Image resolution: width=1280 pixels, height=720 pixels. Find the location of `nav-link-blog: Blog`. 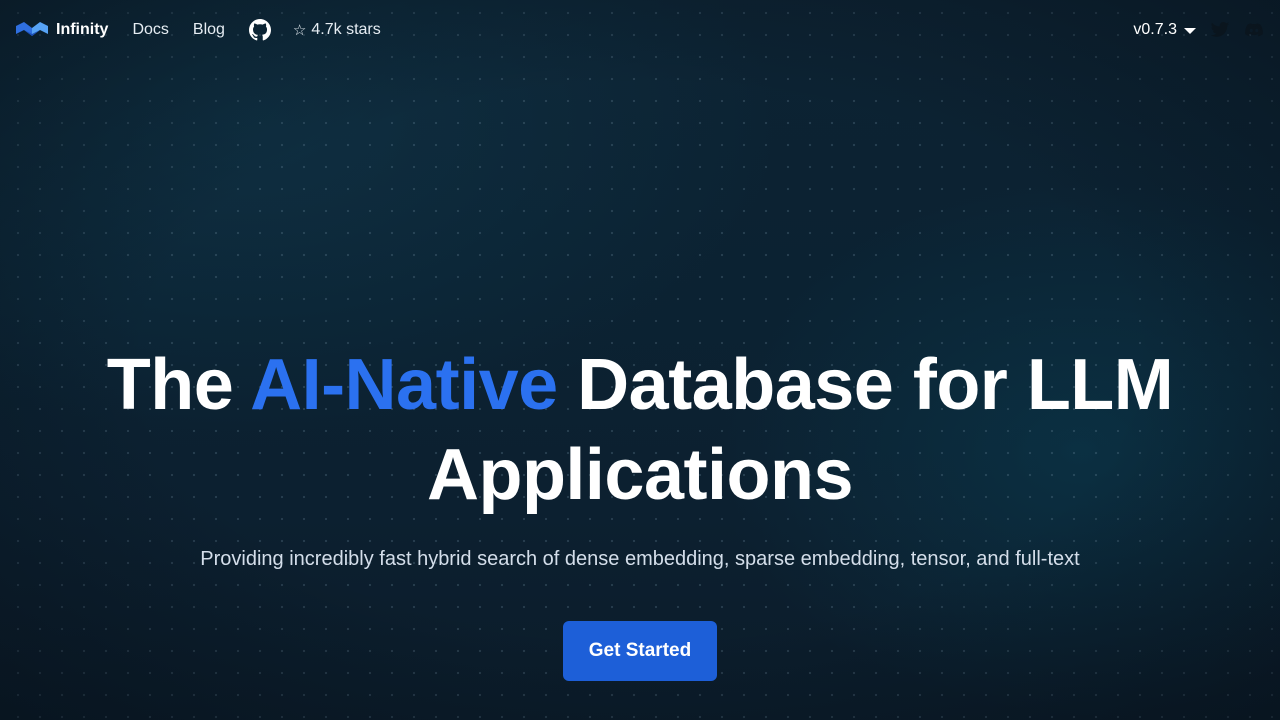

nav-link-blog: Blog is located at coordinates (209, 30).